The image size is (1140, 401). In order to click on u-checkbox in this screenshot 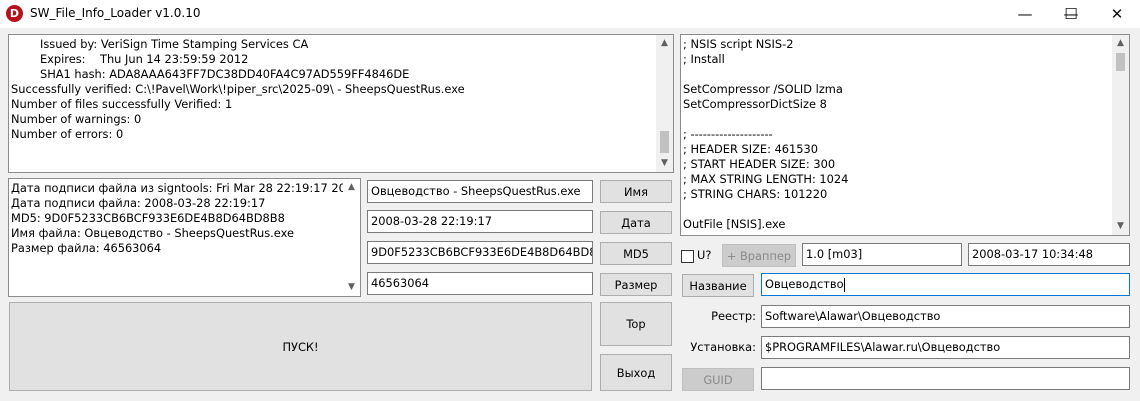, I will do `click(687, 256)`.